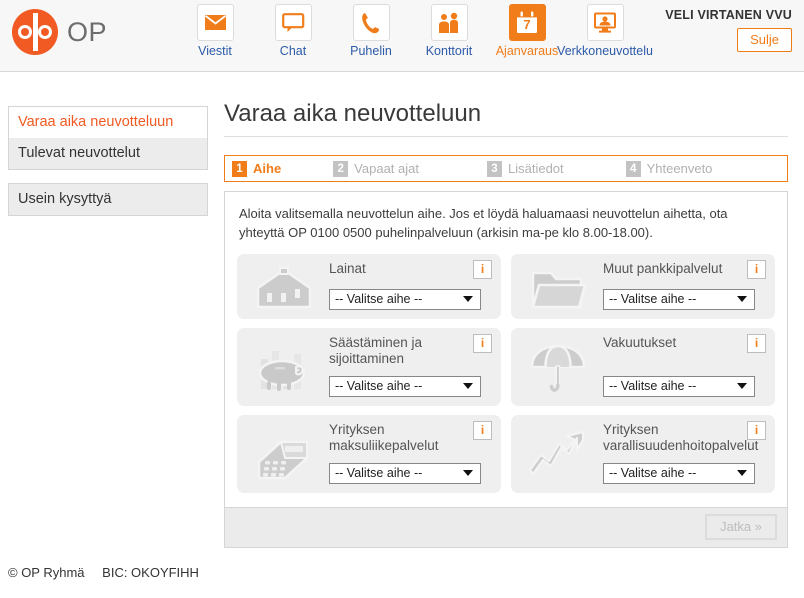 This screenshot has width=804, height=598. I want to click on card-title: Yrityksen varallisuudenhoitopalvelut, so click(681, 437).